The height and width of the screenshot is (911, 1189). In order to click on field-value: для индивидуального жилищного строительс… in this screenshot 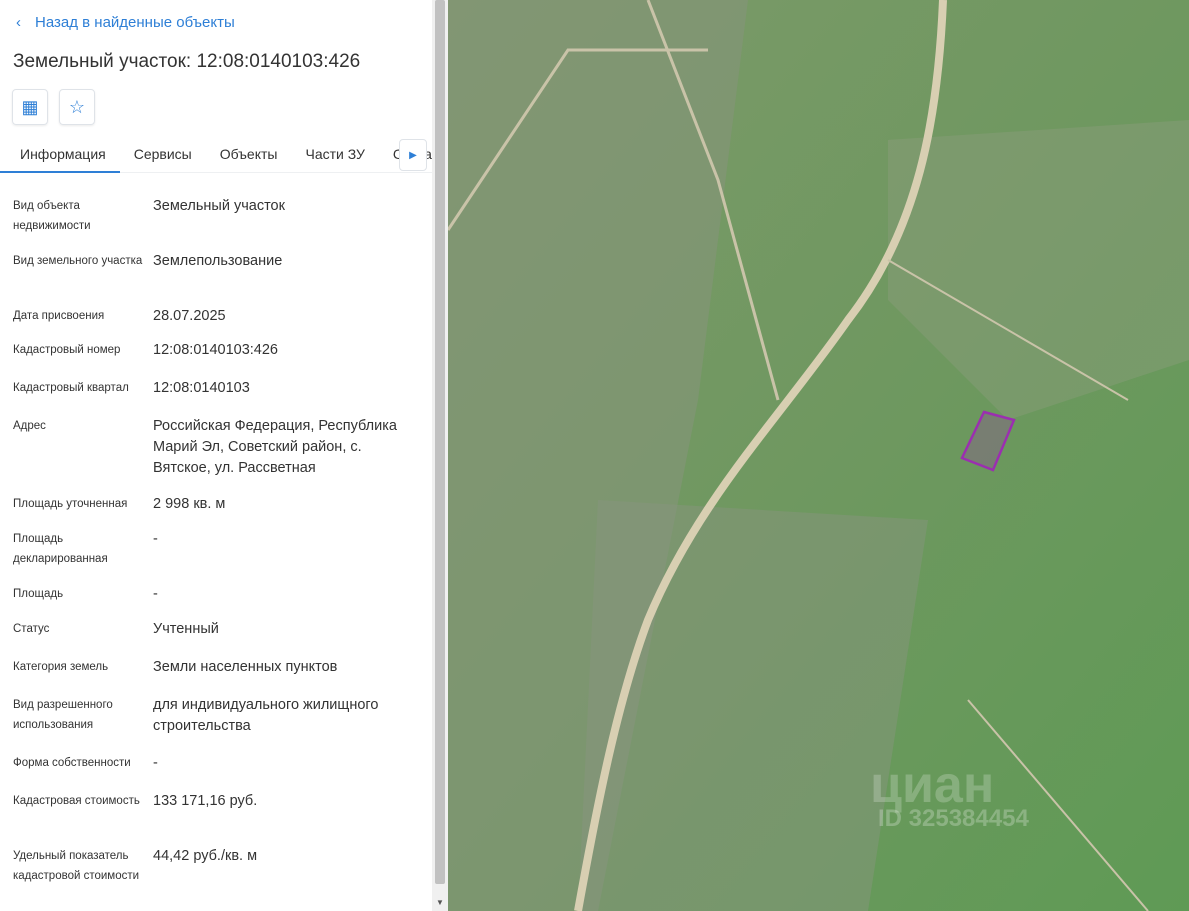, I will do `click(266, 715)`.